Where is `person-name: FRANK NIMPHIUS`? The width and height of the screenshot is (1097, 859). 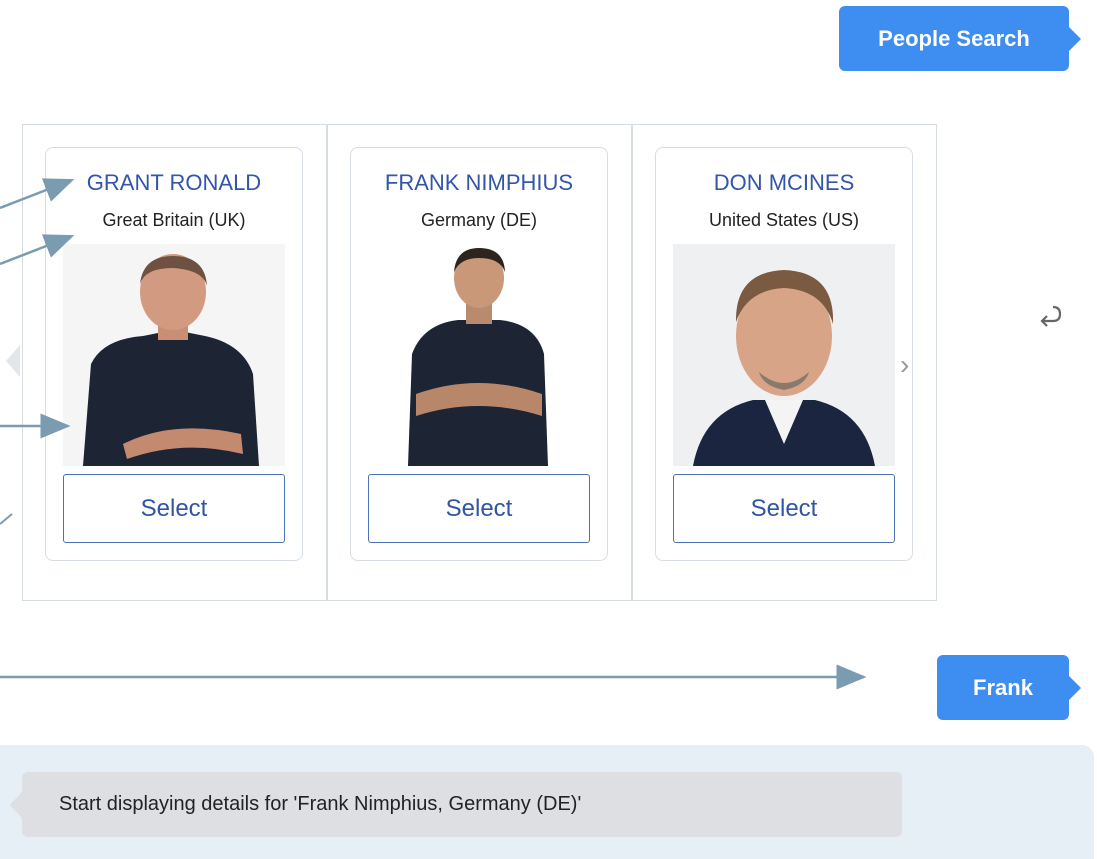
person-name: FRANK NIMPHIUS is located at coordinates (479, 182).